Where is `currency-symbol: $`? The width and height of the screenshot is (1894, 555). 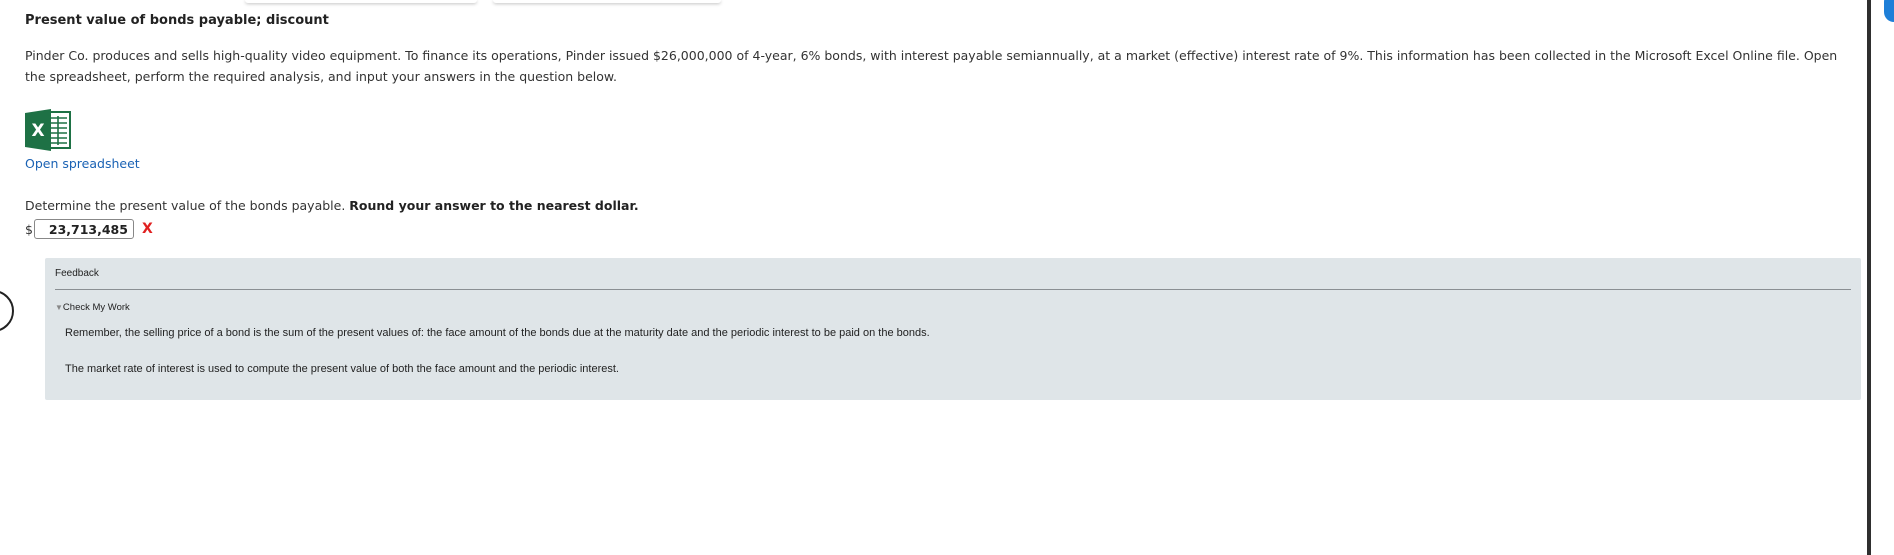 currency-symbol: $ is located at coordinates (29, 229).